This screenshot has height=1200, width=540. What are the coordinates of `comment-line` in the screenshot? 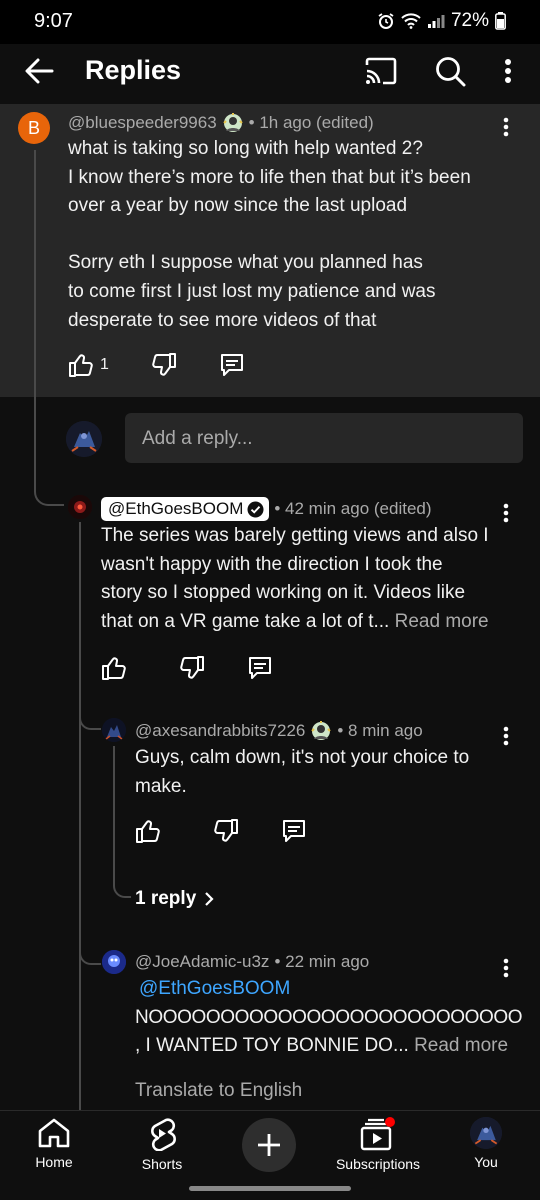 It's located at (298, 235).